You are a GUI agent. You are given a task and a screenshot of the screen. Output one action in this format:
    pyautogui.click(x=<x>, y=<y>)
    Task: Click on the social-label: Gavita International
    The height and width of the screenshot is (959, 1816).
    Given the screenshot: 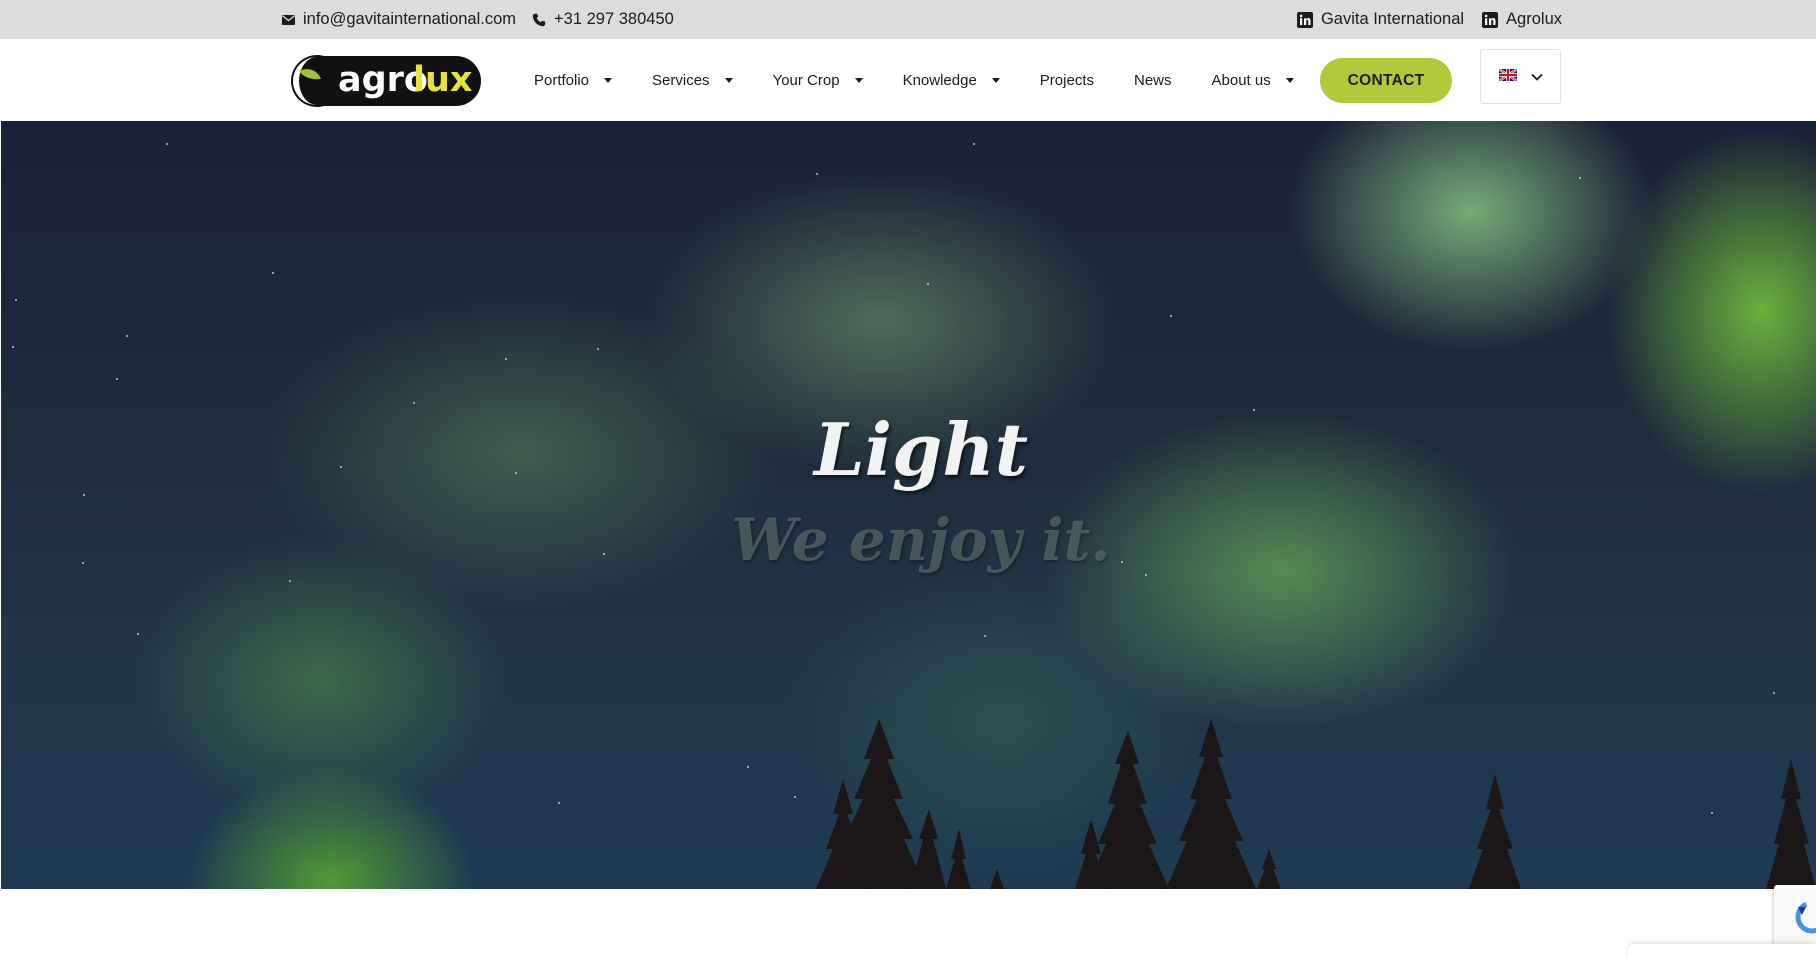 What is the action you would take?
    pyautogui.click(x=1392, y=19)
    